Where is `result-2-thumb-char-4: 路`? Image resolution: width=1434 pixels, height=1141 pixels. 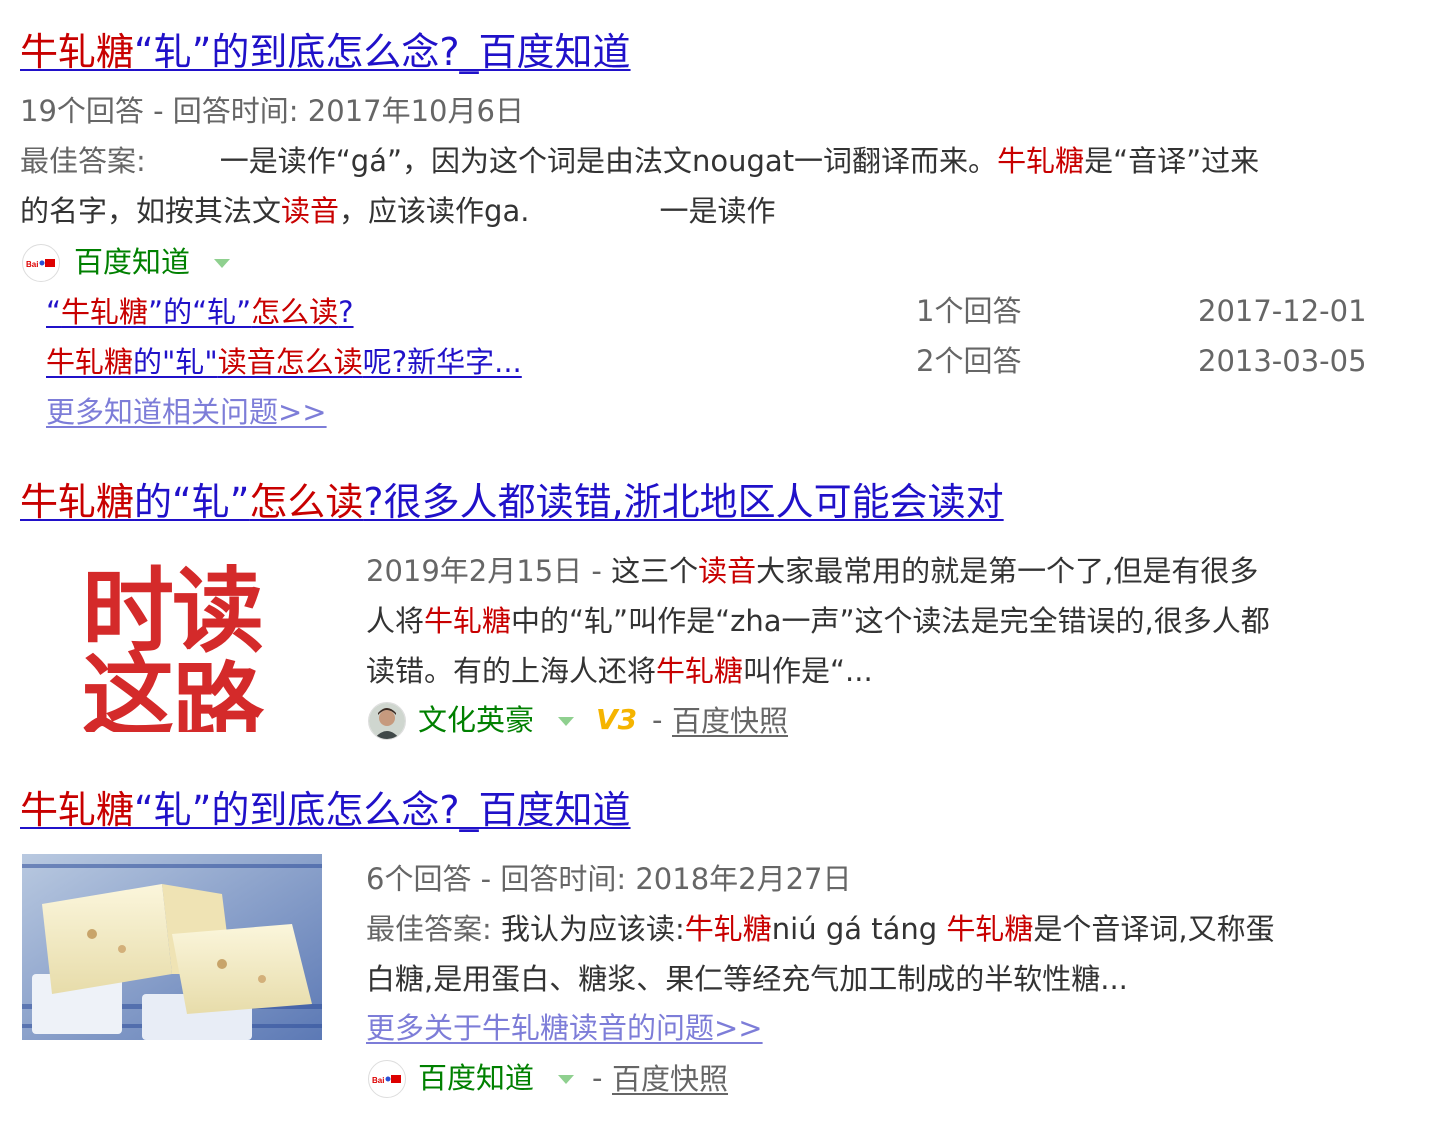
result-2-thumb-char-4: 路 is located at coordinates (218, 692).